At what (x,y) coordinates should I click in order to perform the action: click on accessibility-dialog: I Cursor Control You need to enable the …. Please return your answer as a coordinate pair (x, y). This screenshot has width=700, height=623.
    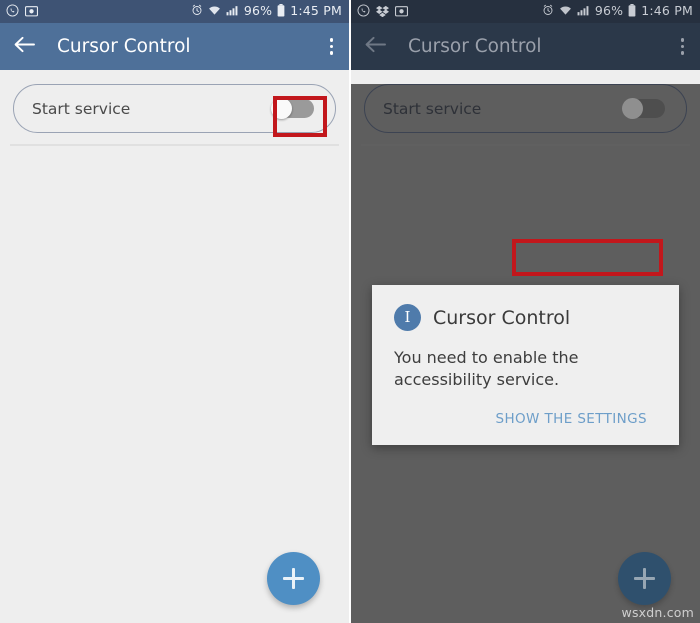
    Looking at the image, I should click on (525, 365).